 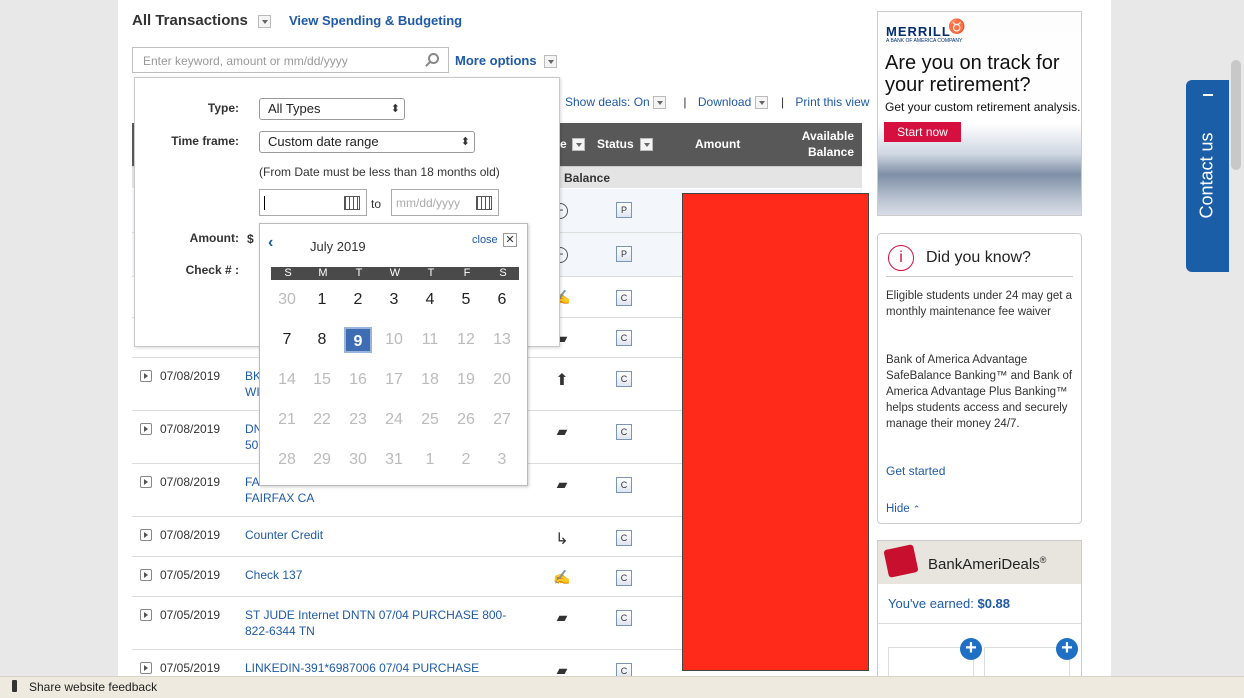 What do you see at coordinates (375, 20) in the screenshot?
I see `spending-budgeting-link: View Spending & Budgeting` at bounding box center [375, 20].